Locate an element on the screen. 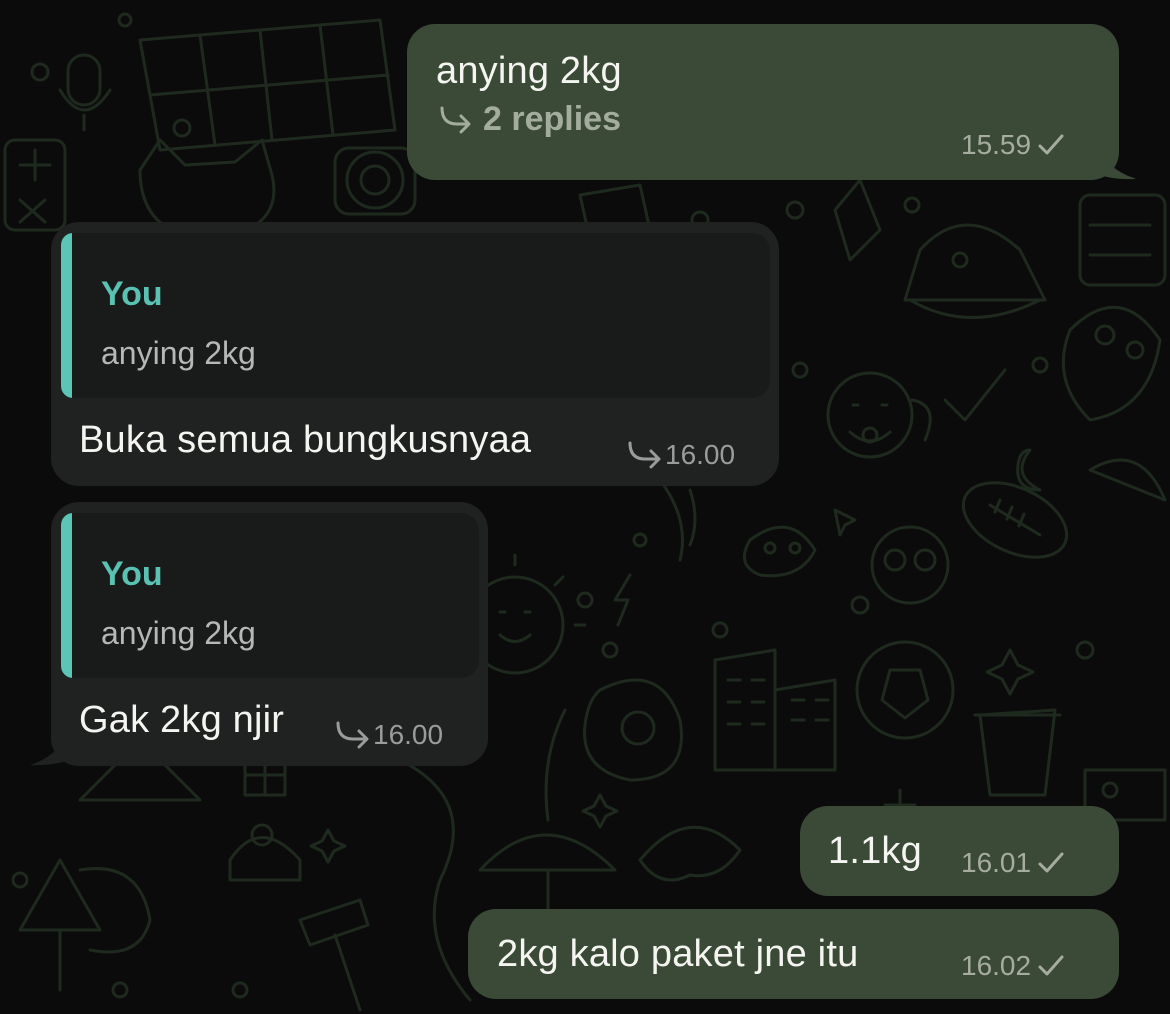 This screenshot has height=1014, width=1170. message-meta: 16.01 is located at coordinates (1013, 863).